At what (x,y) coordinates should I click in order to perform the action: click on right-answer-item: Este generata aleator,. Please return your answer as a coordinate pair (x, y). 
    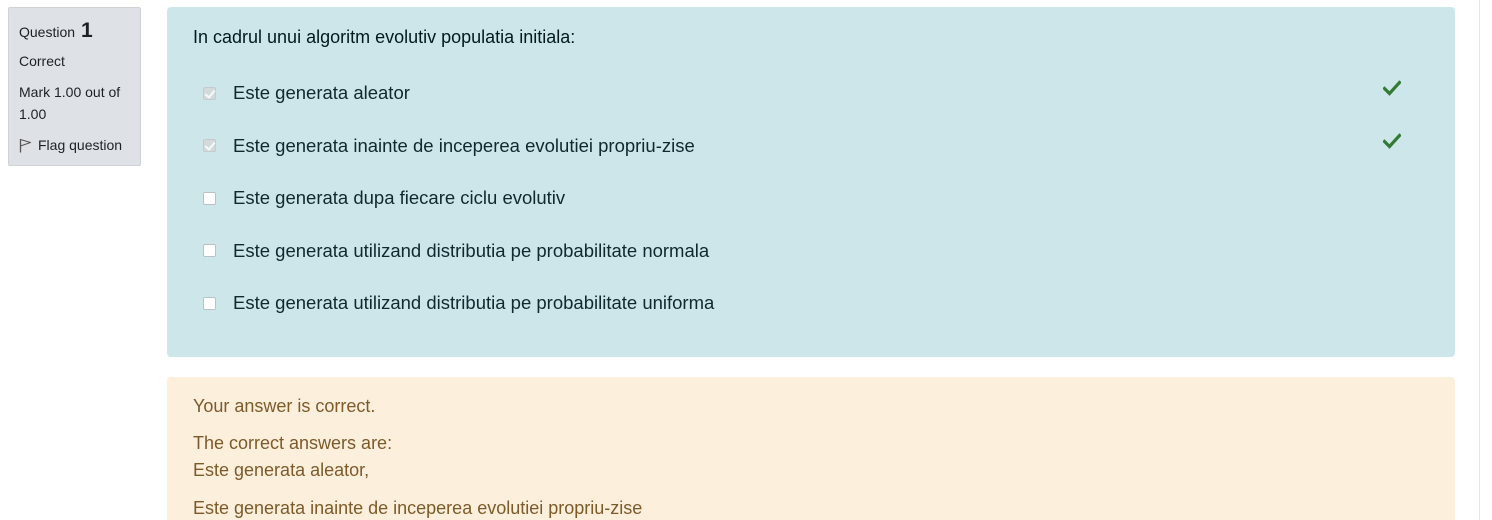
    Looking at the image, I should click on (281, 470).